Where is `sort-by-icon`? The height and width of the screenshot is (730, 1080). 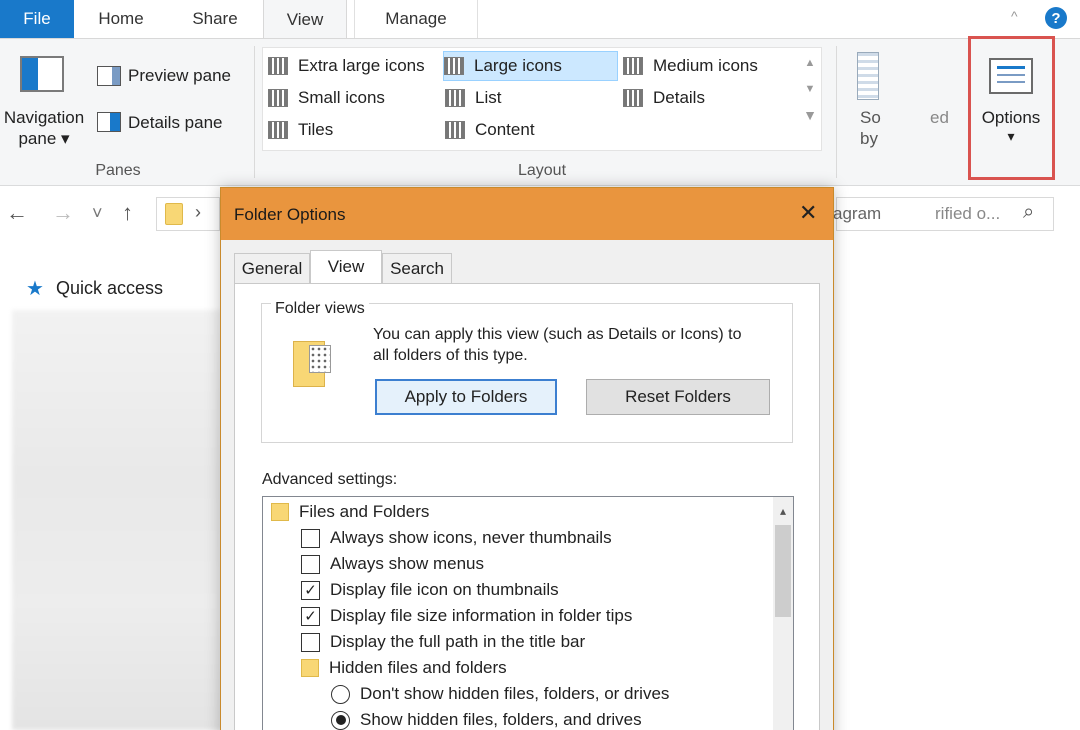
sort-by-icon is located at coordinates (868, 76).